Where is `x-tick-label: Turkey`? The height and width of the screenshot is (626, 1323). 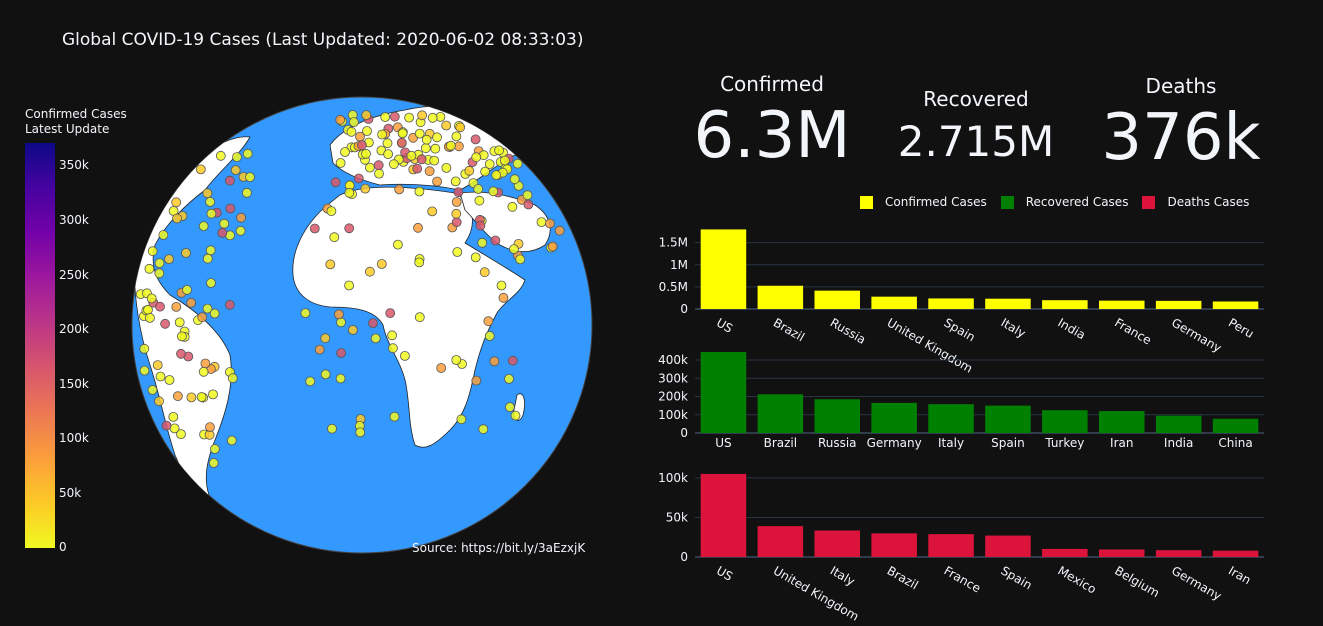 x-tick-label: Turkey is located at coordinates (1064, 443).